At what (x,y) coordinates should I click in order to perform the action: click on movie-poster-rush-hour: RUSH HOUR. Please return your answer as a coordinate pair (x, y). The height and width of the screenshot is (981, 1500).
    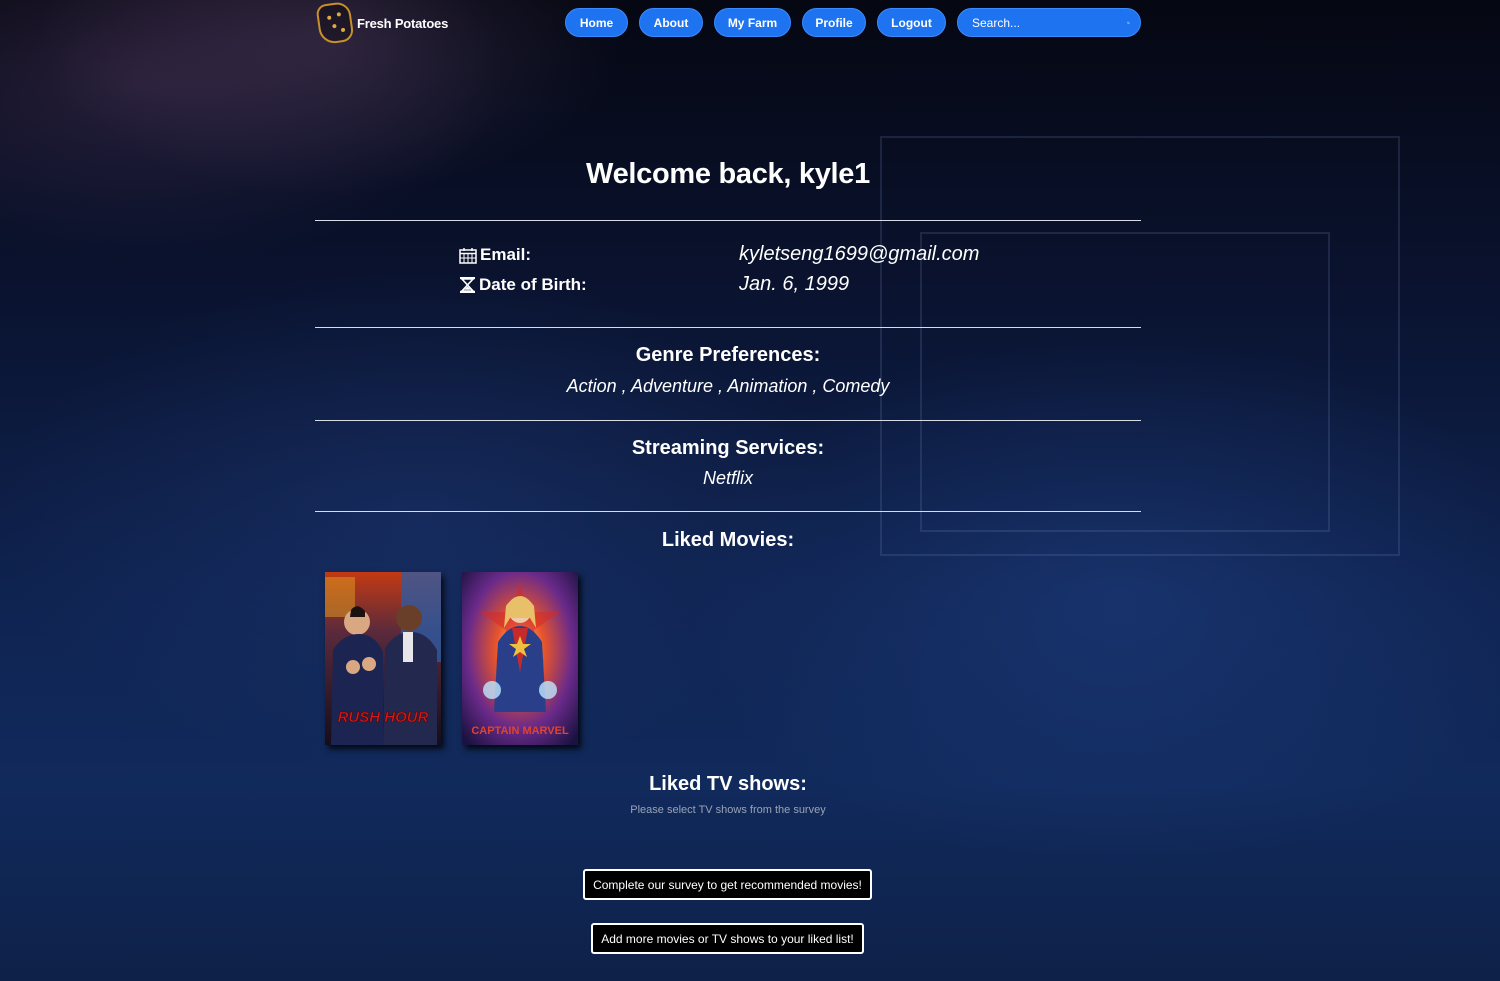
    Looking at the image, I should click on (383, 658).